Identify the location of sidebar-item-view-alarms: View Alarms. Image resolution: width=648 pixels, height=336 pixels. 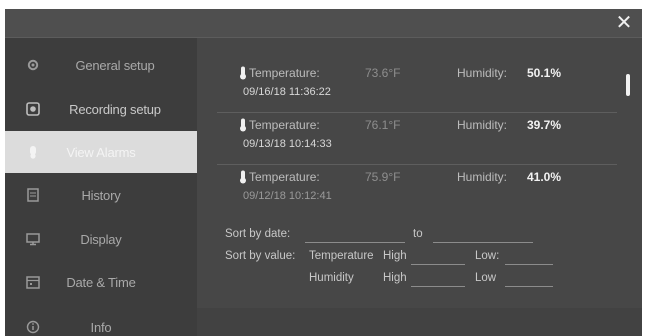
(101, 152).